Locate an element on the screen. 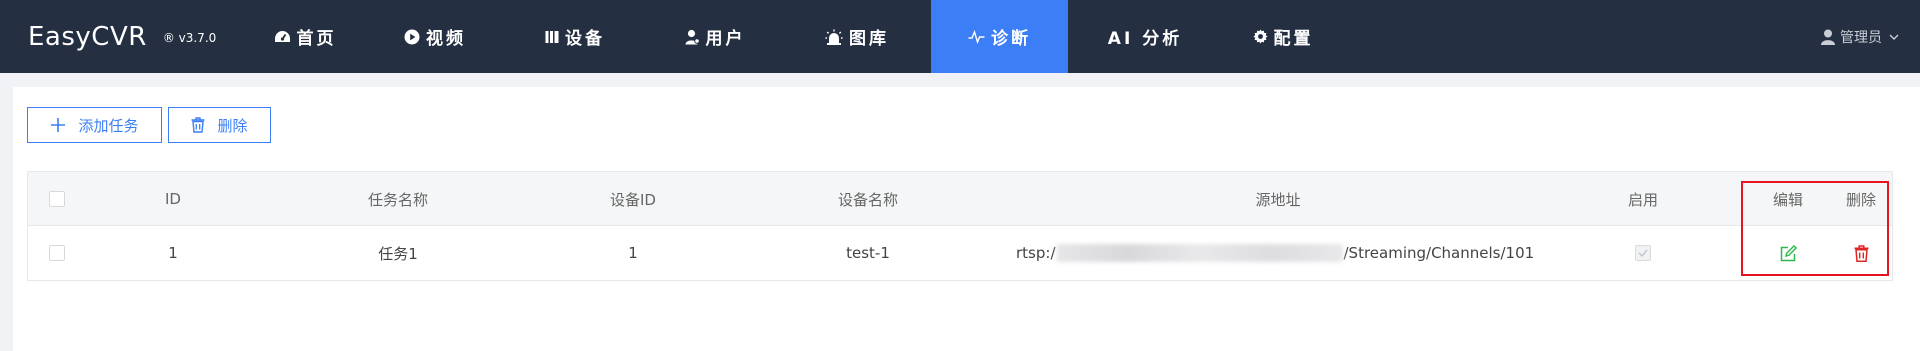  nav-label: AI 分析 is located at coordinates (1145, 39).